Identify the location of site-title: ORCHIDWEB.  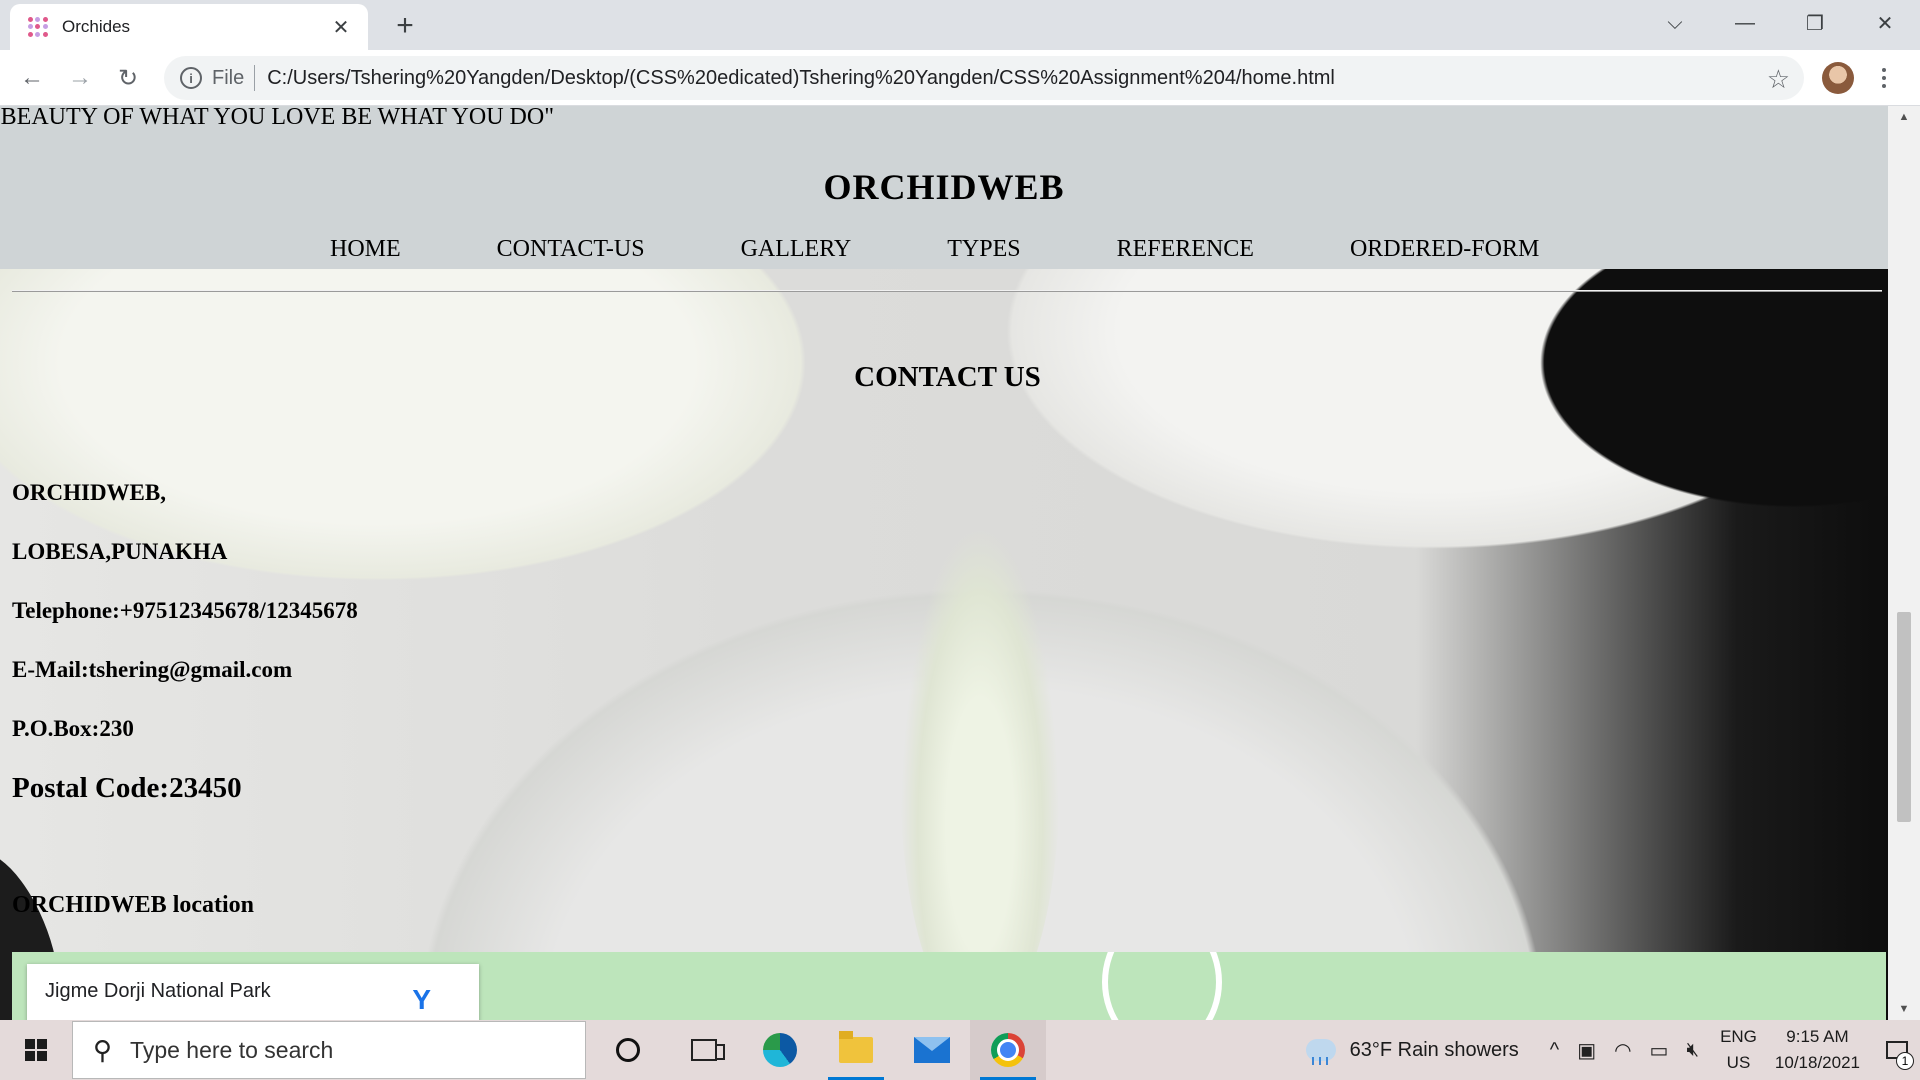
(944, 187).